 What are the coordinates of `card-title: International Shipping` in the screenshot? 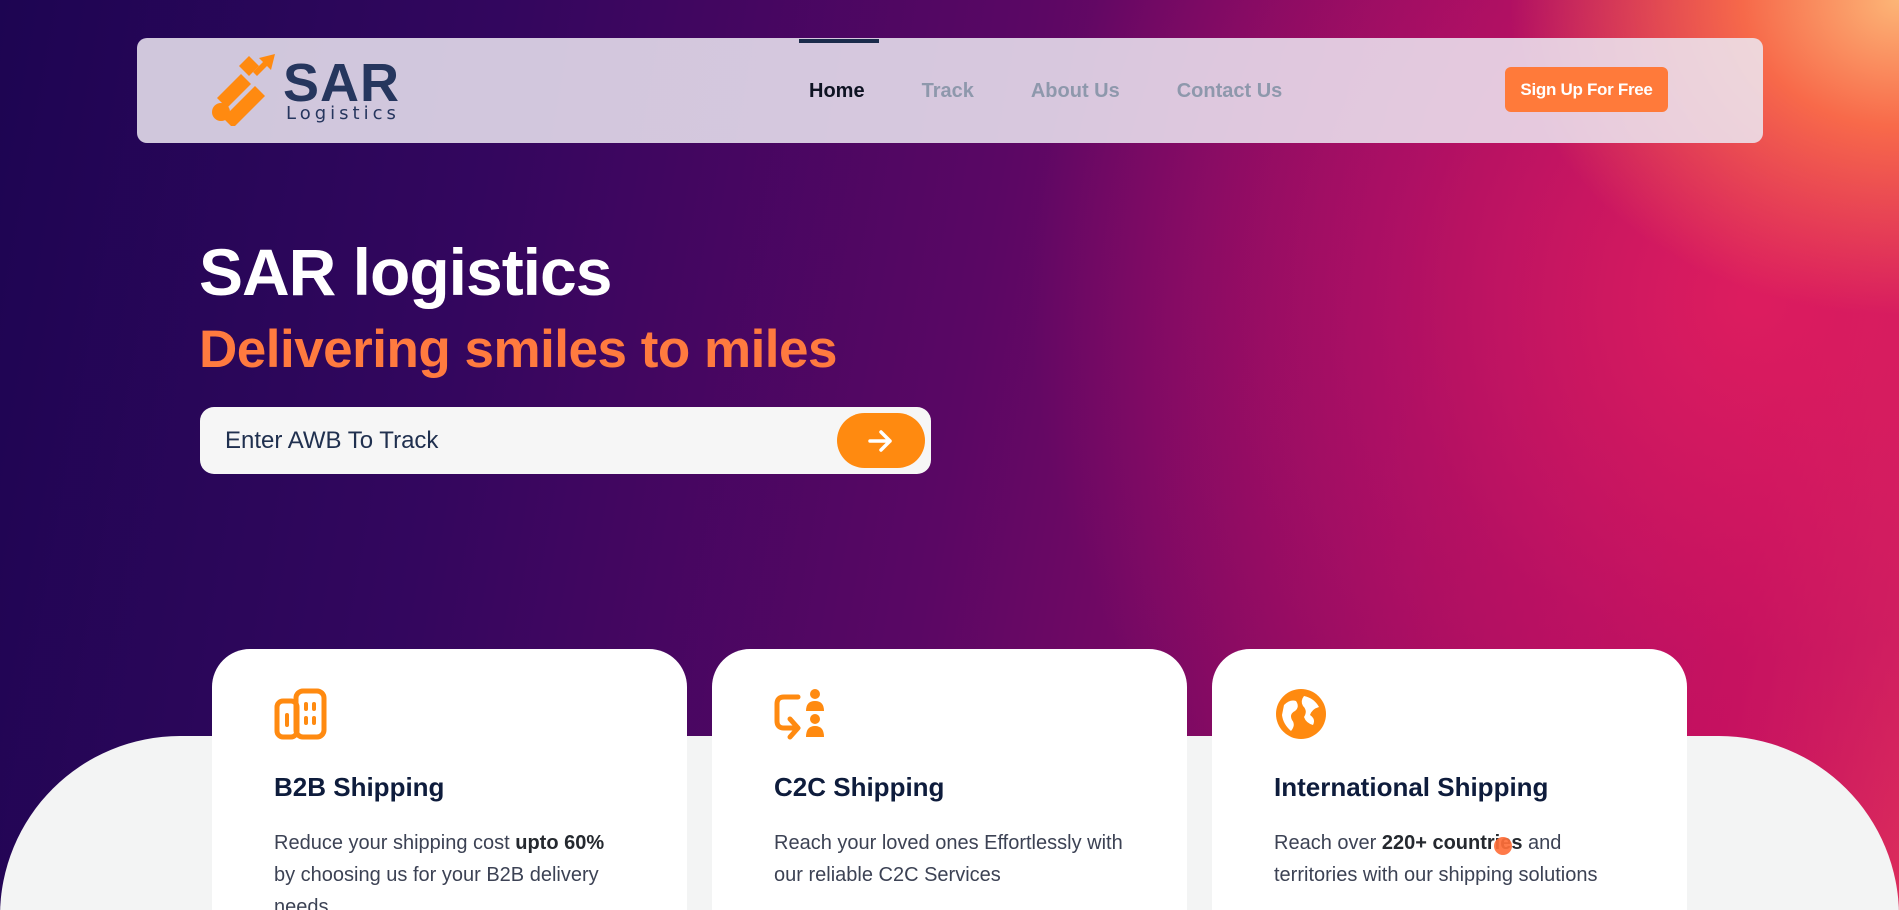 It's located at (1411, 787).